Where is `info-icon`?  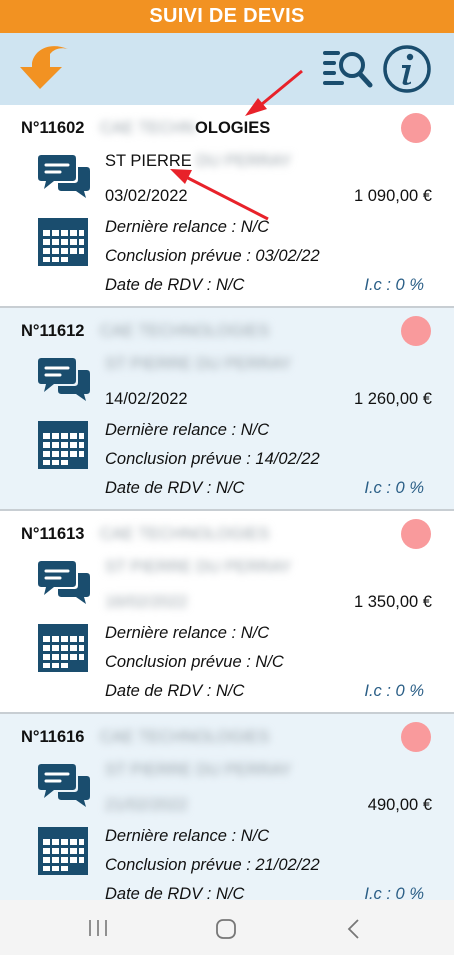
info-icon is located at coordinates (407, 69).